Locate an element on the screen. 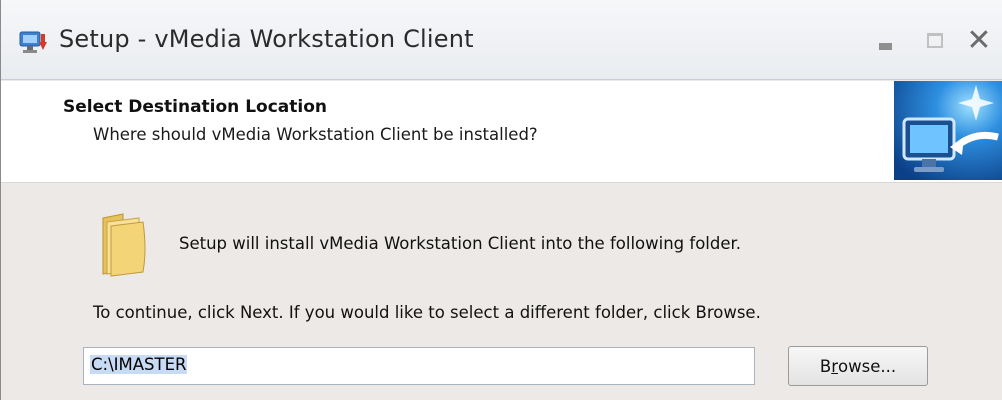  computer-arrow-icon is located at coordinates (948, 130).